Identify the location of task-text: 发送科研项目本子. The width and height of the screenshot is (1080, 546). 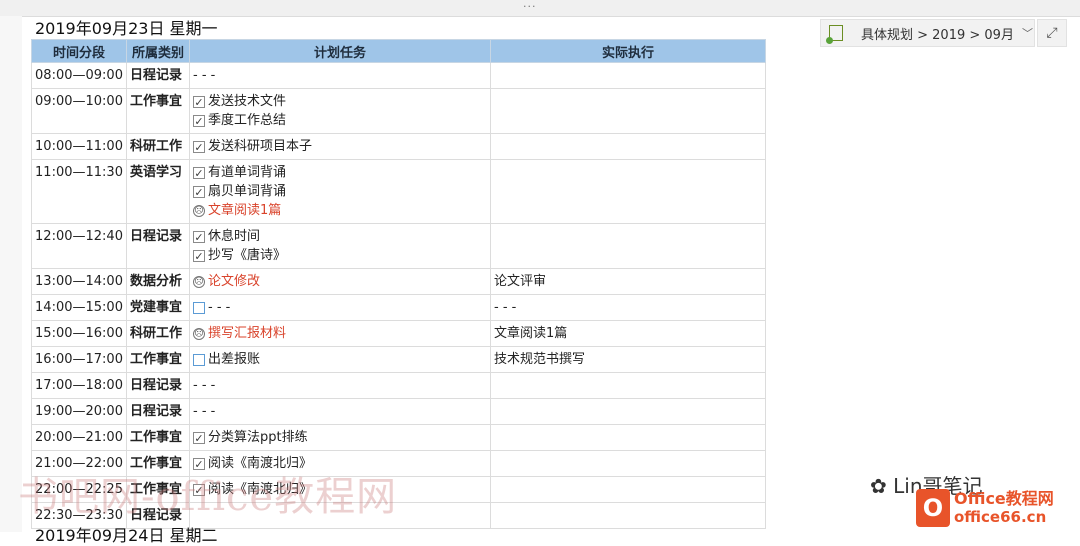
(260, 146).